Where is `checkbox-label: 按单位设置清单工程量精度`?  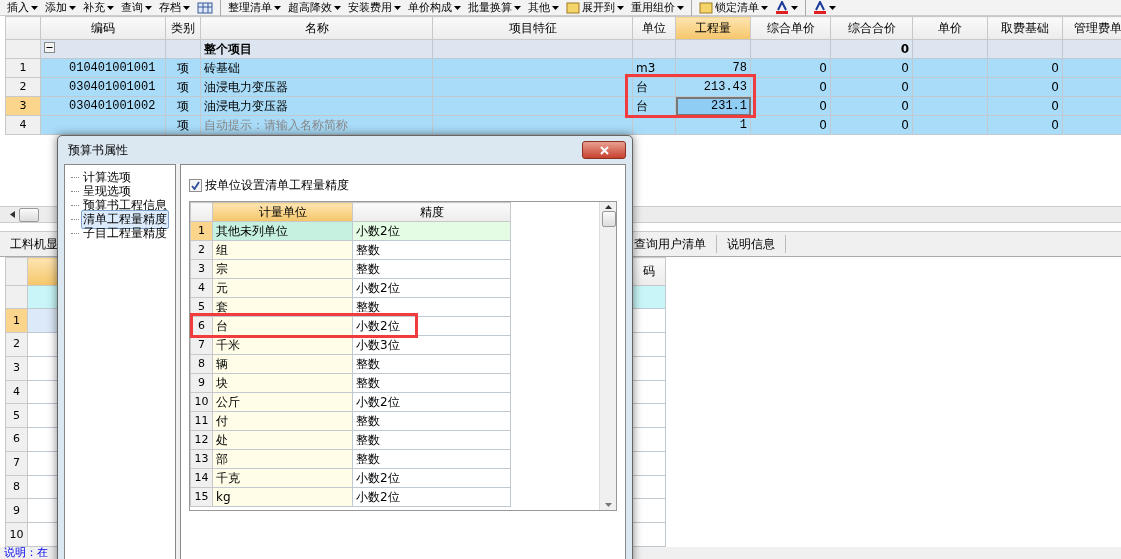
checkbox-label: 按单位设置清单工程量精度 is located at coordinates (277, 185).